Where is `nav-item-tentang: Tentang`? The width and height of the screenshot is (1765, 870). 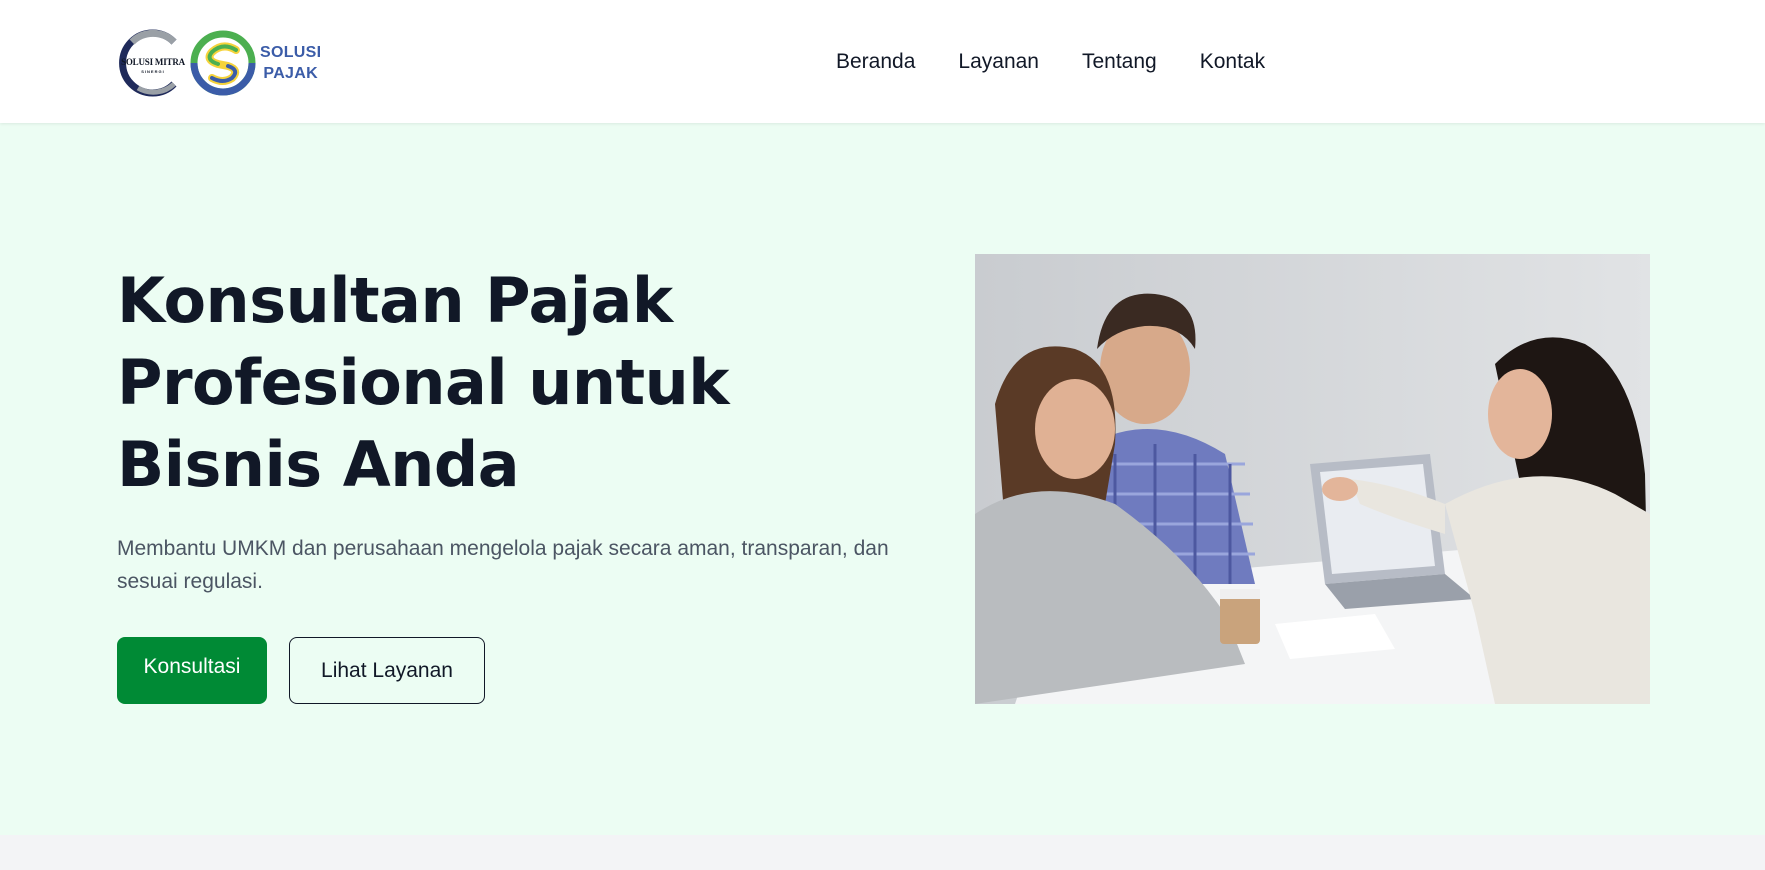
nav-item-tentang: Tentang is located at coordinates (1119, 62).